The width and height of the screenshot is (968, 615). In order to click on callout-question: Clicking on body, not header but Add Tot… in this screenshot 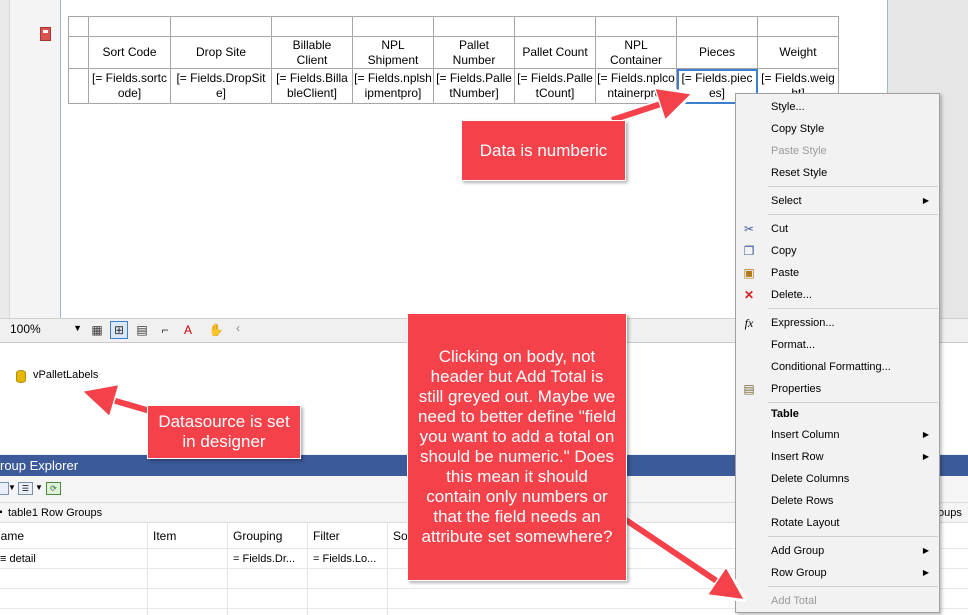, I will do `click(517, 447)`.